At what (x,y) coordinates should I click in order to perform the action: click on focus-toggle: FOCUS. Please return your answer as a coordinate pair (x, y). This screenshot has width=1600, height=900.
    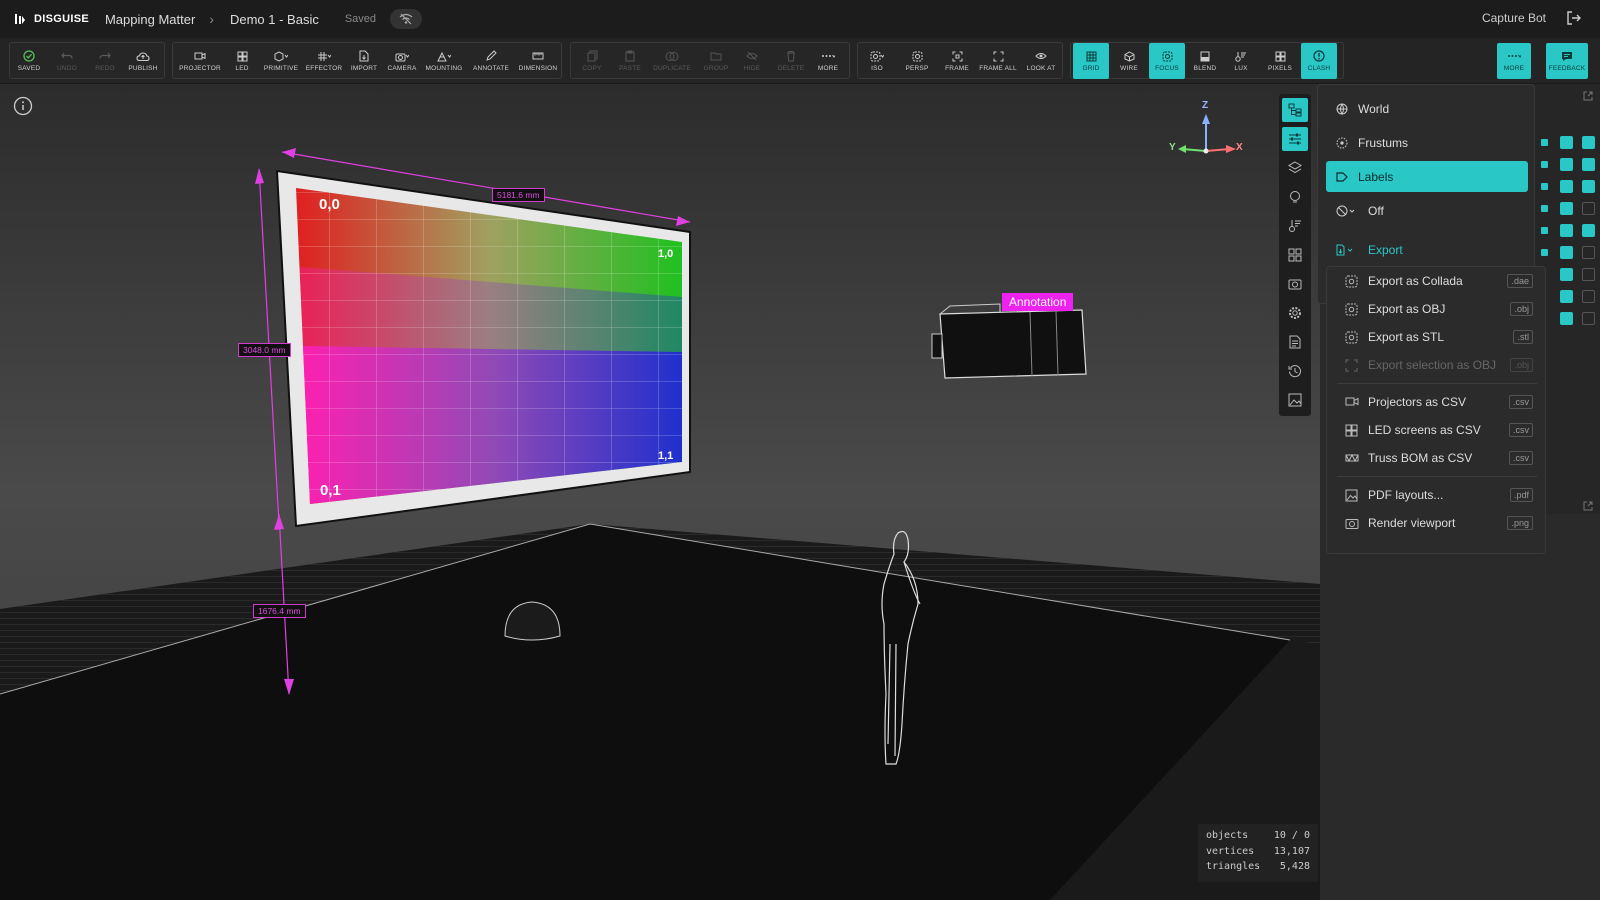
    Looking at the image, I should click on (1167, 61).